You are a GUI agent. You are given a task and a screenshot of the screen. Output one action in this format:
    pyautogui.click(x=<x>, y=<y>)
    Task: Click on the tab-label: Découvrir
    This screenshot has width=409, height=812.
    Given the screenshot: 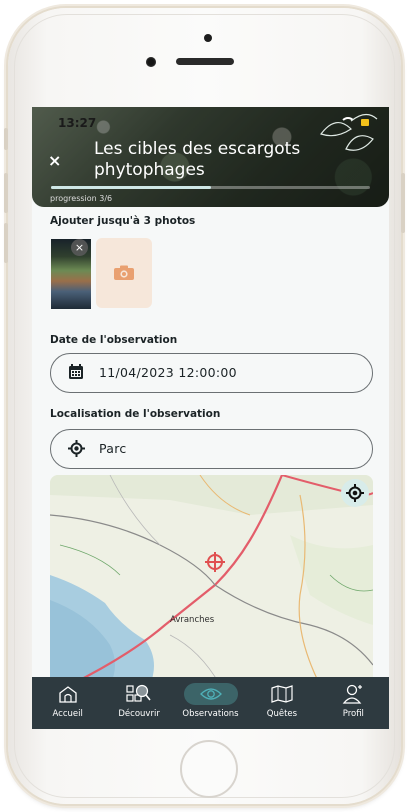 What is the action you would take?
    pyautogui.click(x=139, y=714)
    